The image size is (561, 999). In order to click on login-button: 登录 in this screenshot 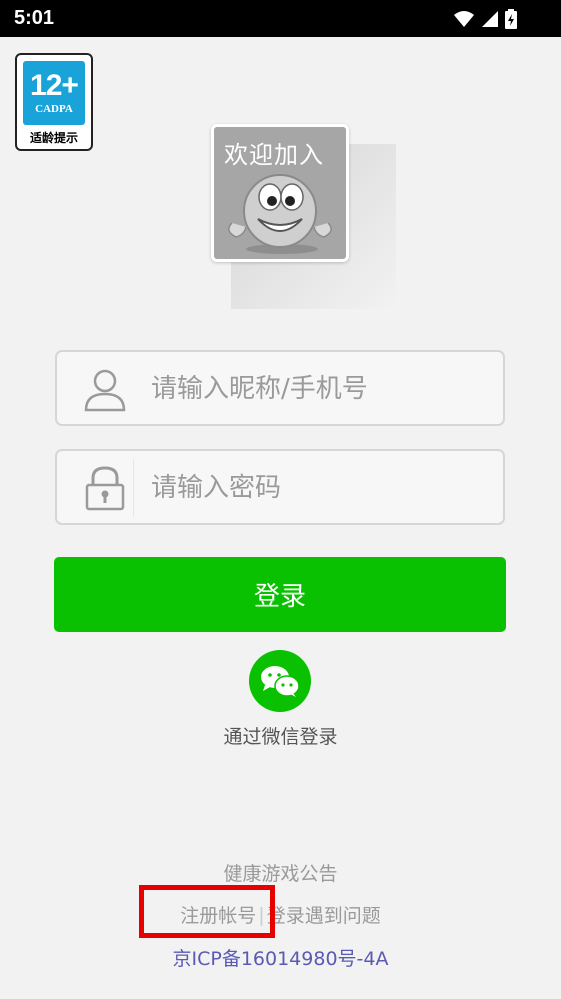, I will do `click(280, 594)`.